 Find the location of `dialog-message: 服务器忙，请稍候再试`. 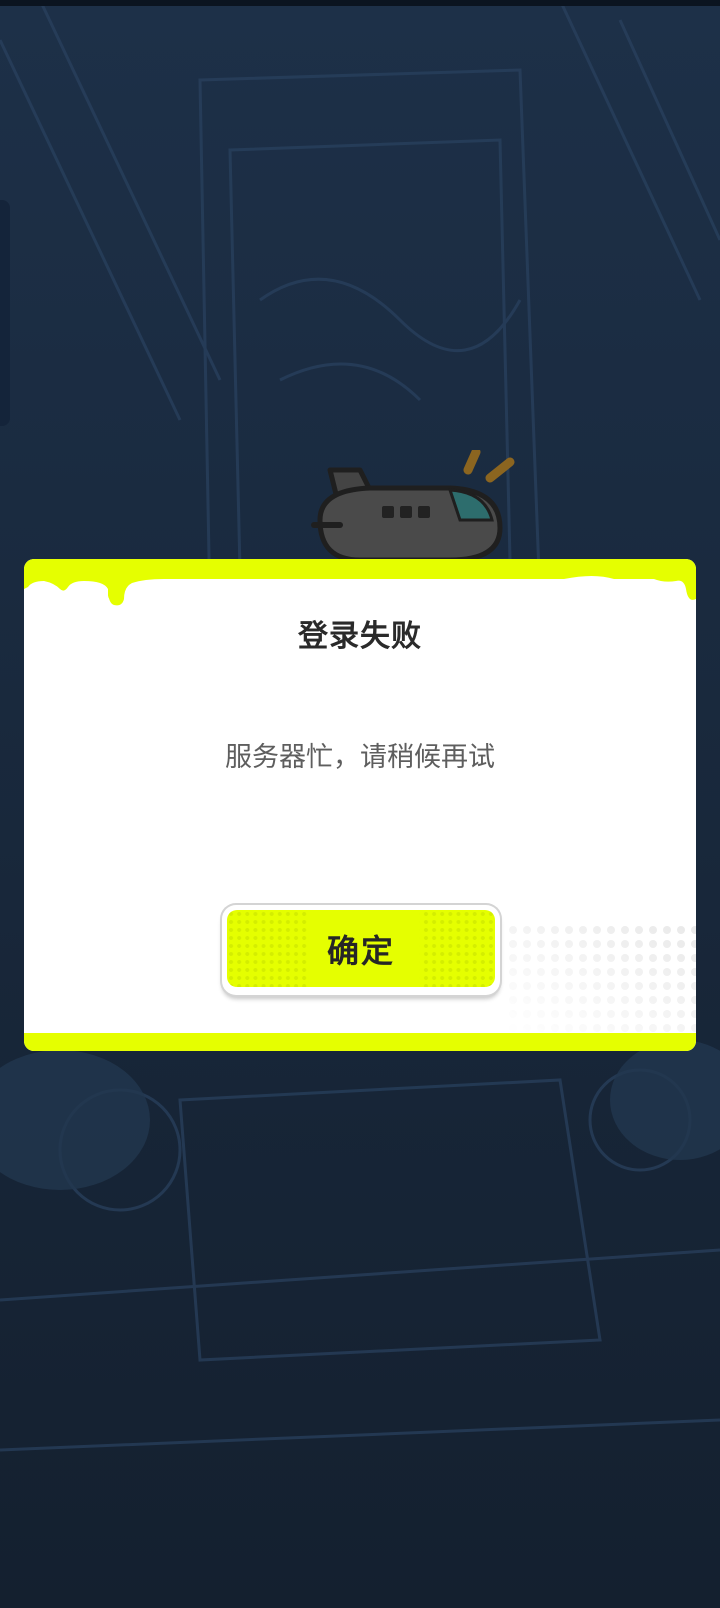

dialog-message: 服务器忙，请稍候再试 is located at coordinates (360, 757).